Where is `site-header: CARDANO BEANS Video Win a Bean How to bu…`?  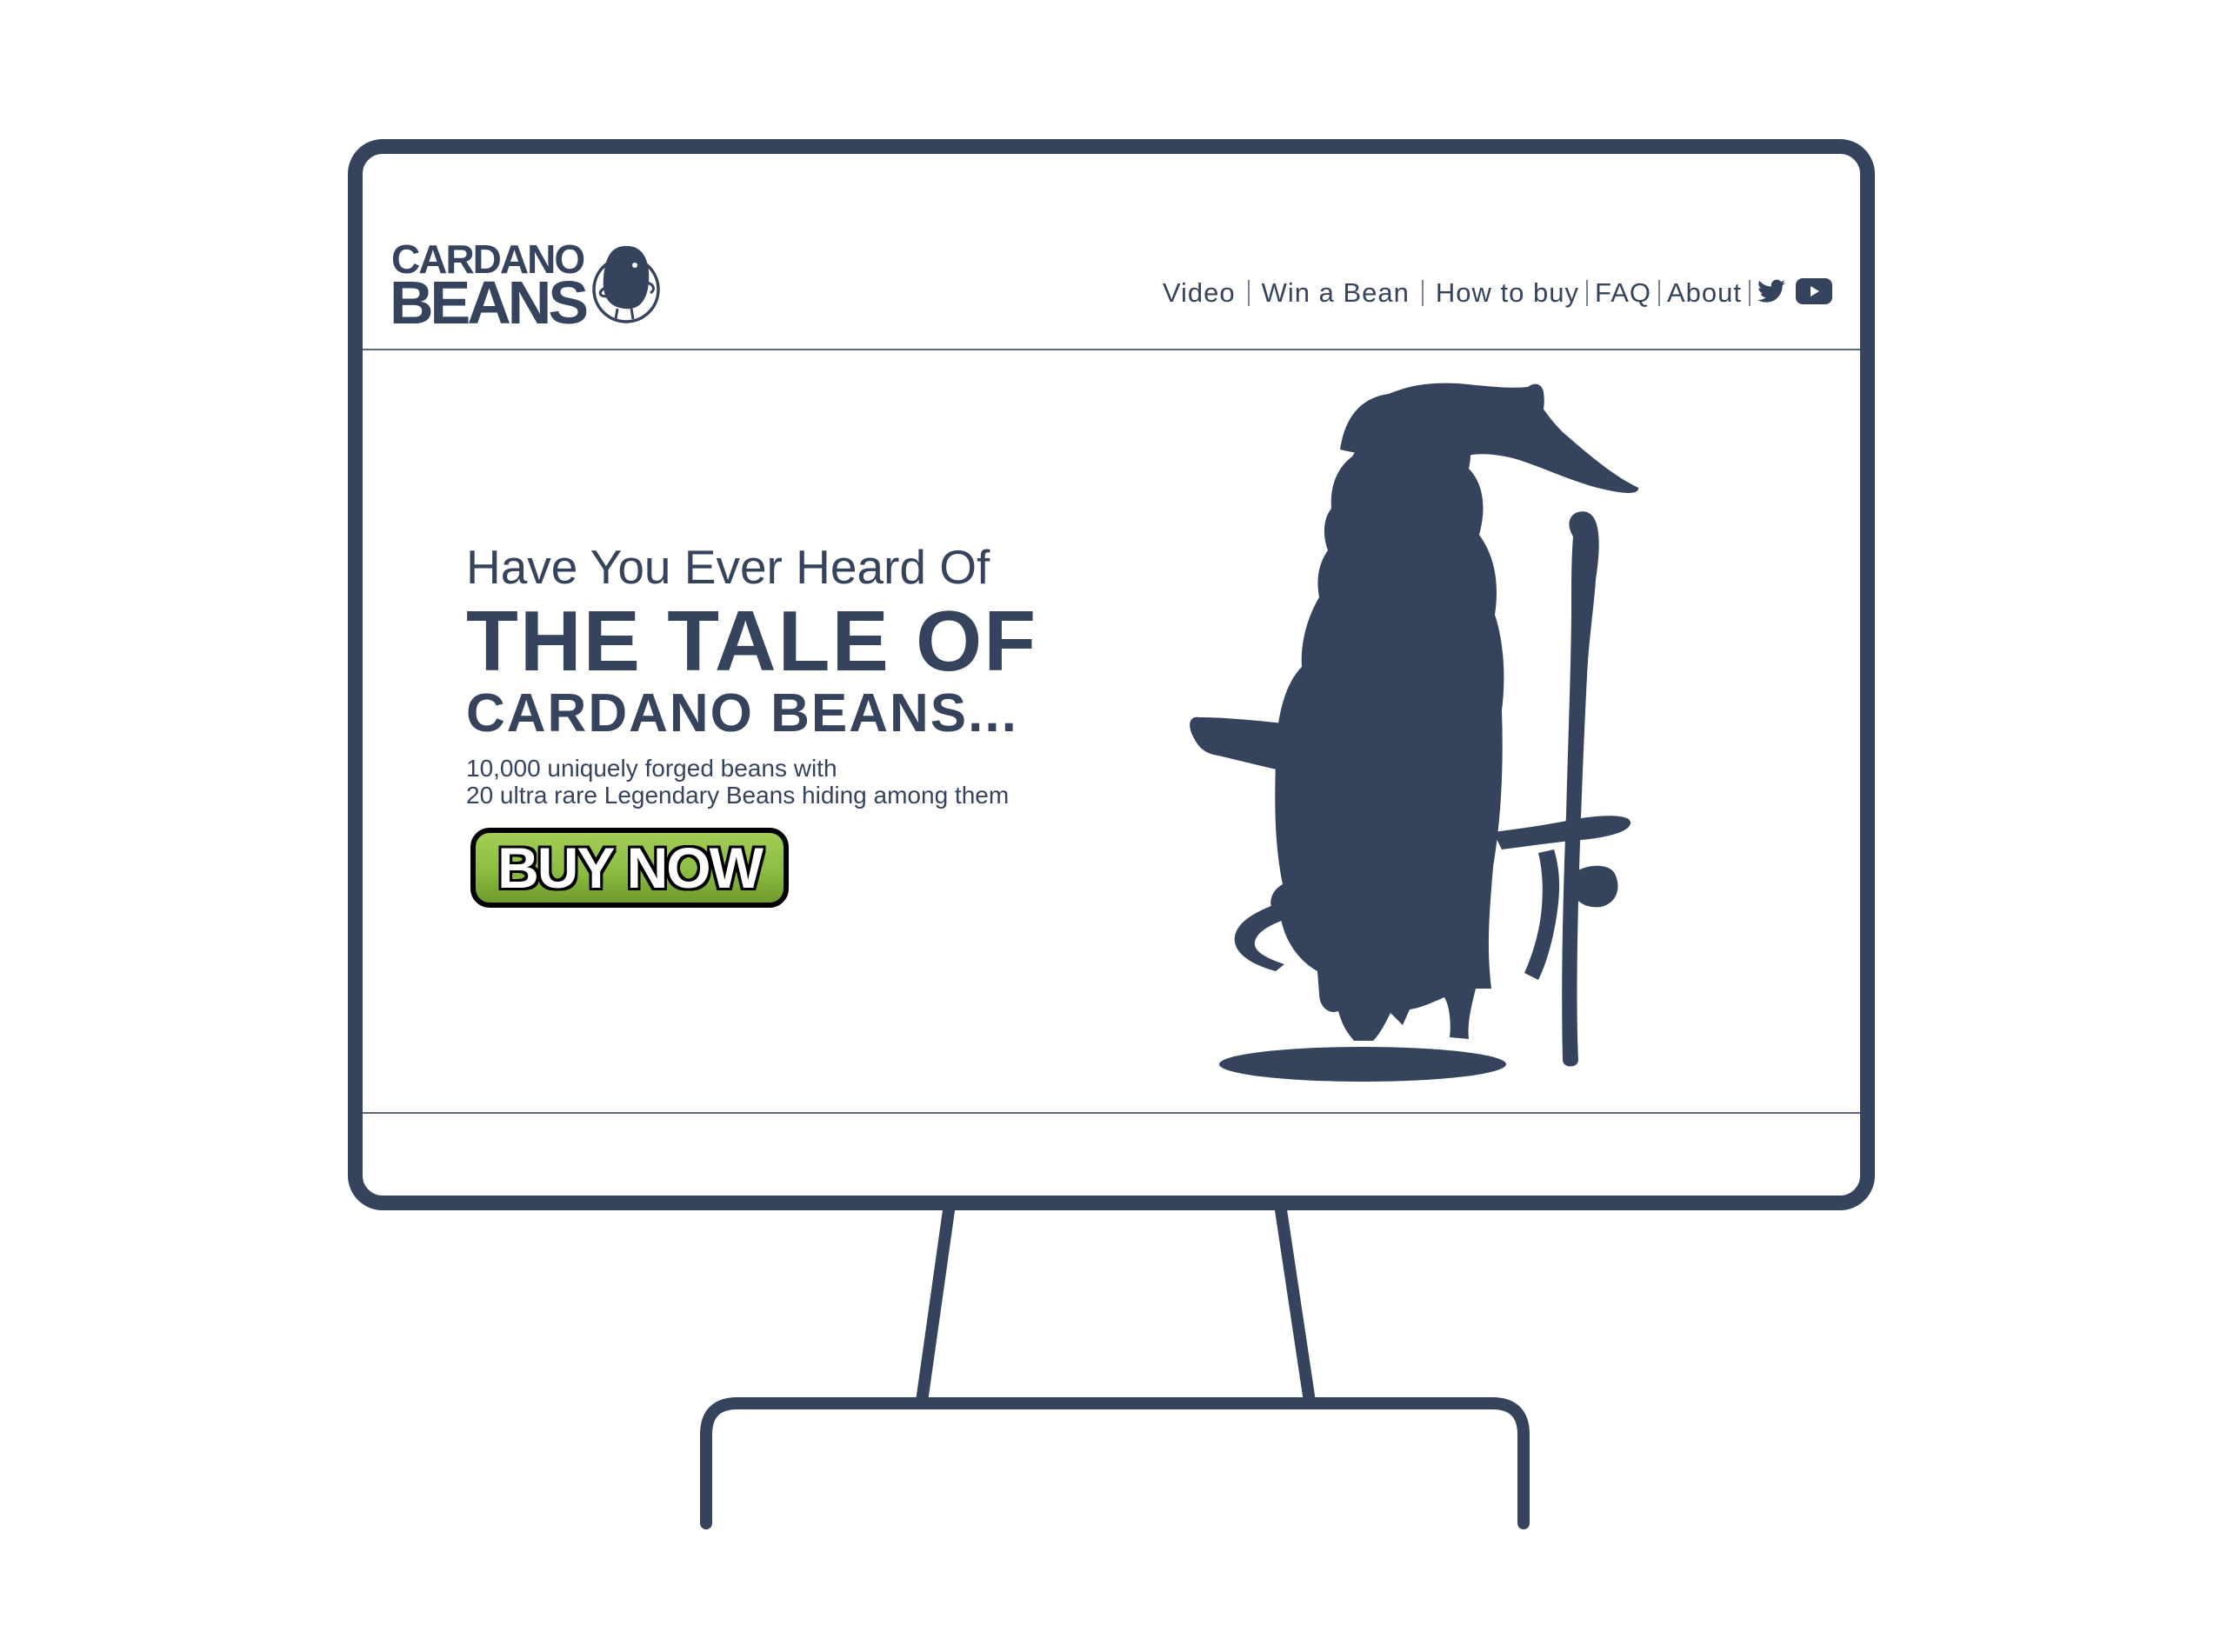
site-header: CARDANO BEANS Video Win a Bean How to bu… is located at coordinates (1111, 252).